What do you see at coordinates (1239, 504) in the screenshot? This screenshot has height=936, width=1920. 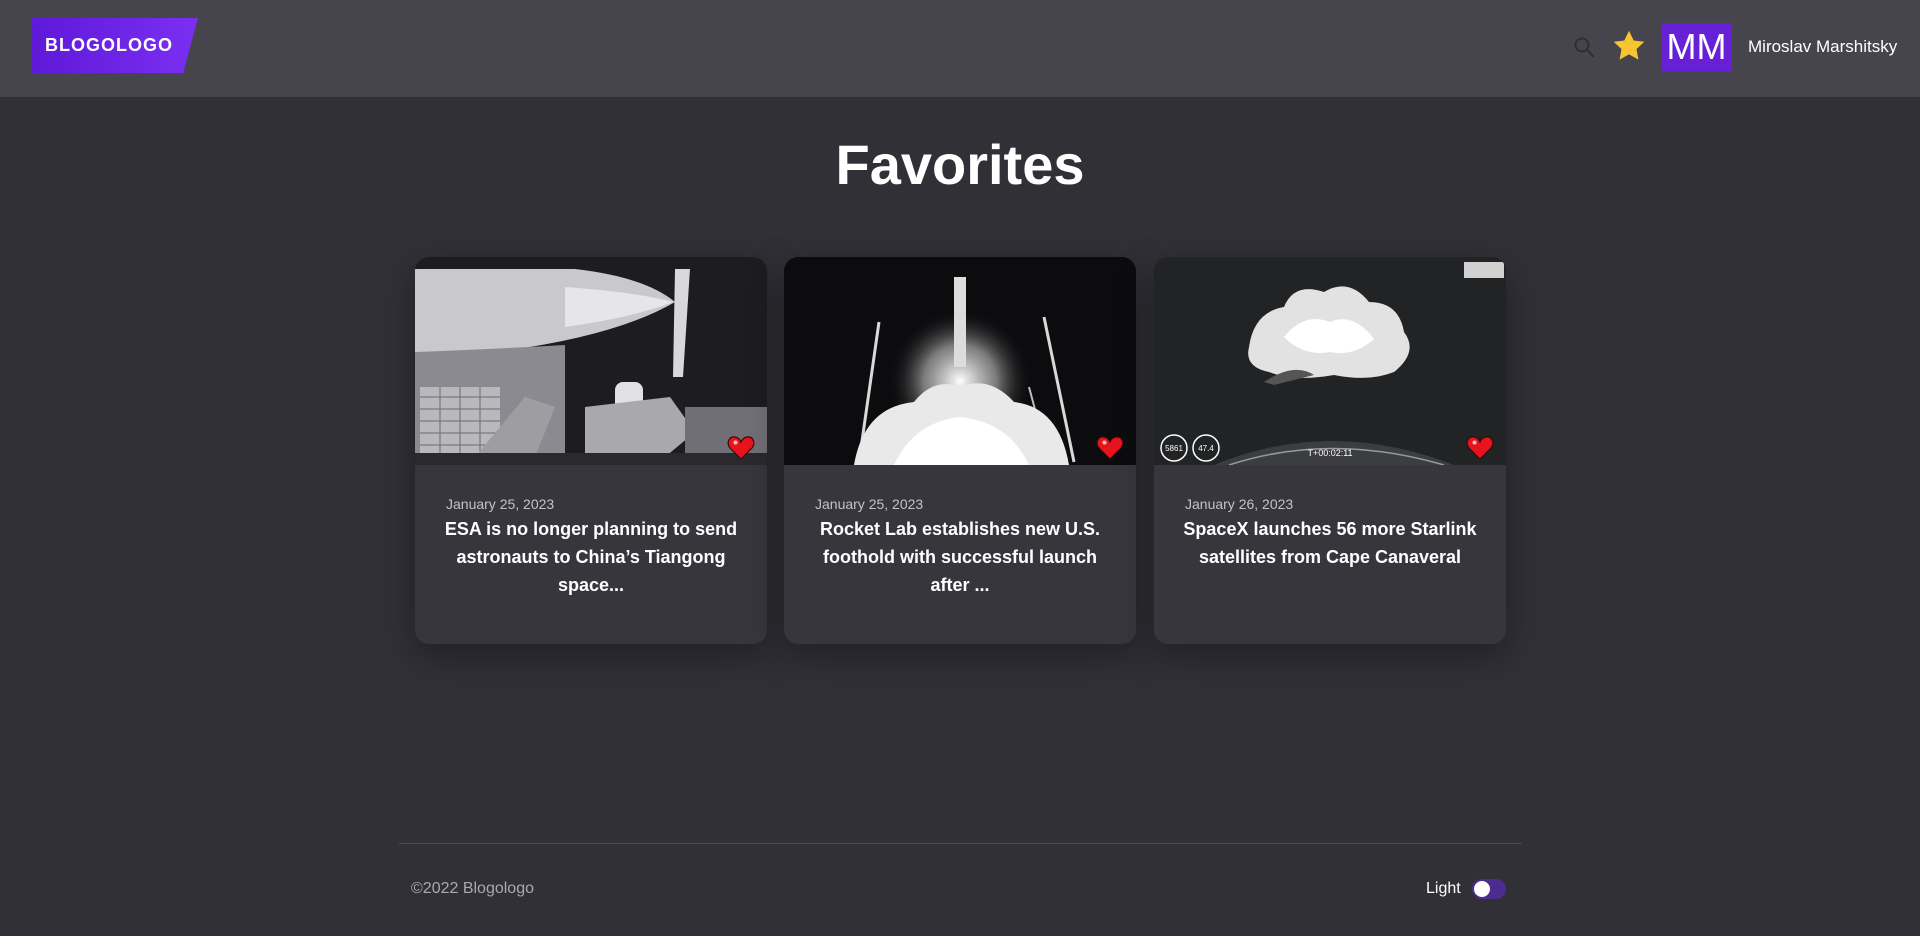 I see `card-date: January 26, 2023` at bounding box center [1239, 504].